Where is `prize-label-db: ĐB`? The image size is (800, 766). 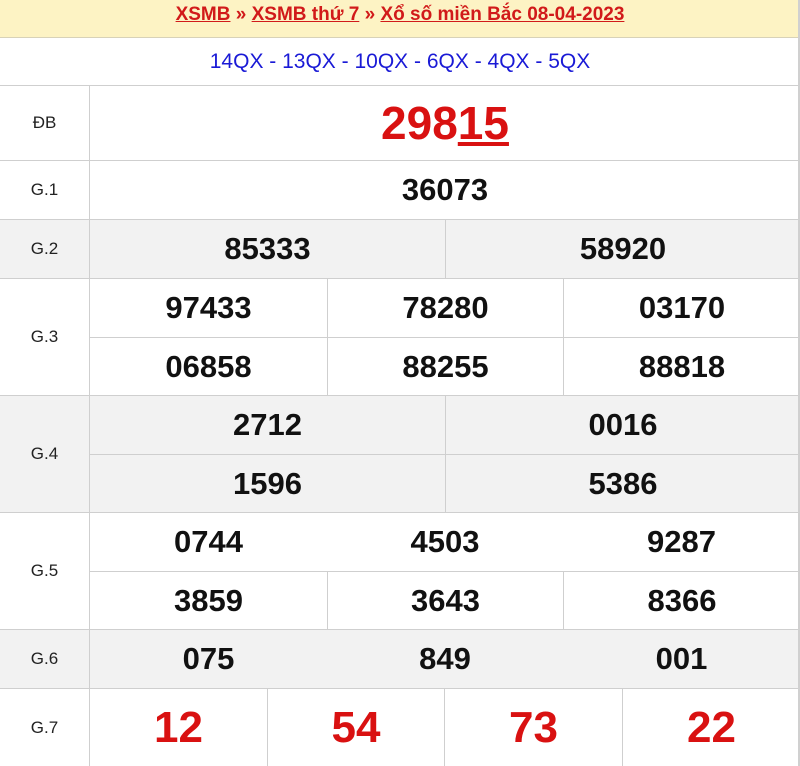 prize-label-db: ĐB is located at coordinates (45, 123).